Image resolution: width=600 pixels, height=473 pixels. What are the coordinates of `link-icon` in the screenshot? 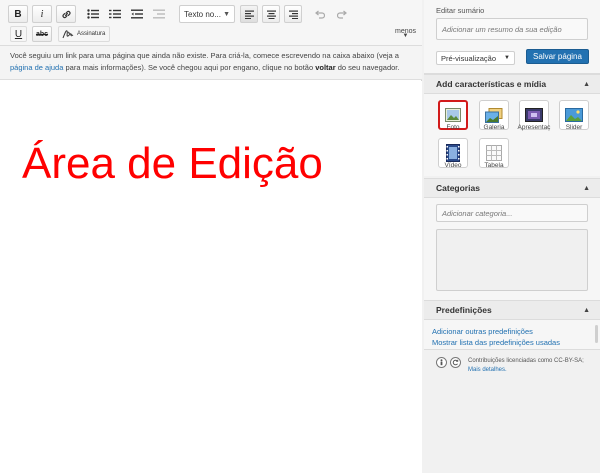 It's located at (66, 14).